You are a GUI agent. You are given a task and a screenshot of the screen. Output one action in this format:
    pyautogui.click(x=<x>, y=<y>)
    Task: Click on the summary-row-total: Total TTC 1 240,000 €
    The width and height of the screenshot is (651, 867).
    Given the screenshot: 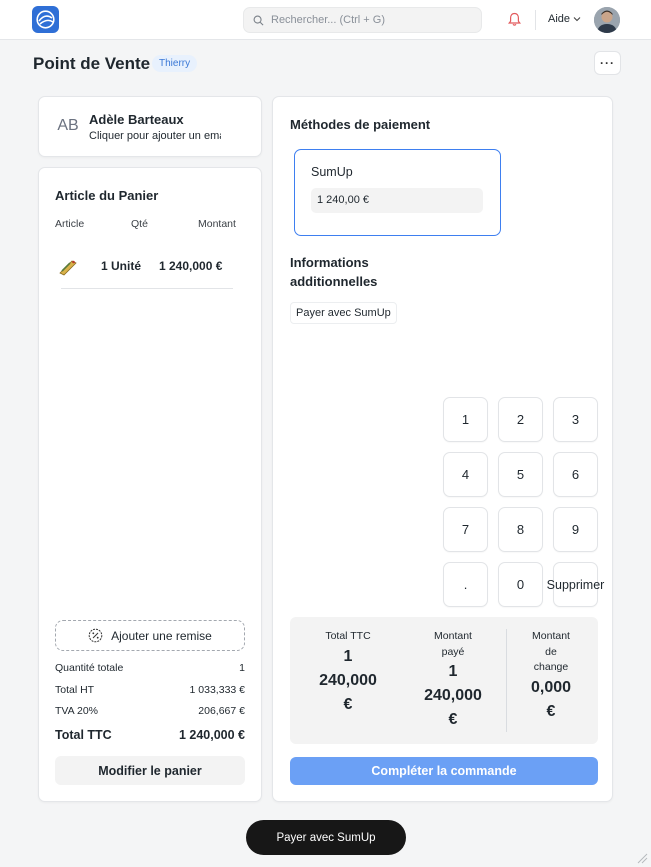 What is the action you would take?
    pyautogui.click(x=150, y=735)
    